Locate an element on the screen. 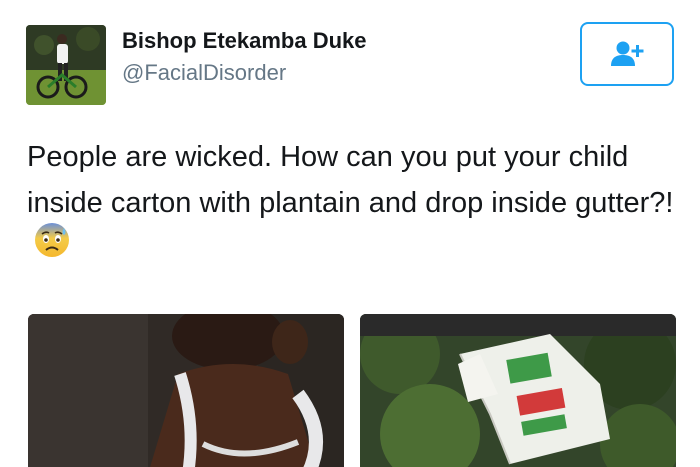 The height and width of the screenshot is (467, 700). follow-button is located at coordinates (627, 54).